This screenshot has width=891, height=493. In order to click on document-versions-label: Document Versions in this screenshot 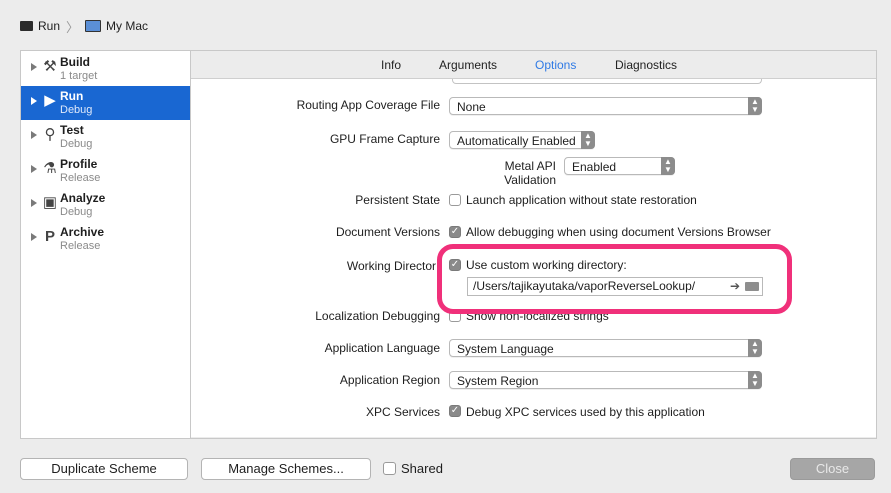, I will do `click(387, 232)`.